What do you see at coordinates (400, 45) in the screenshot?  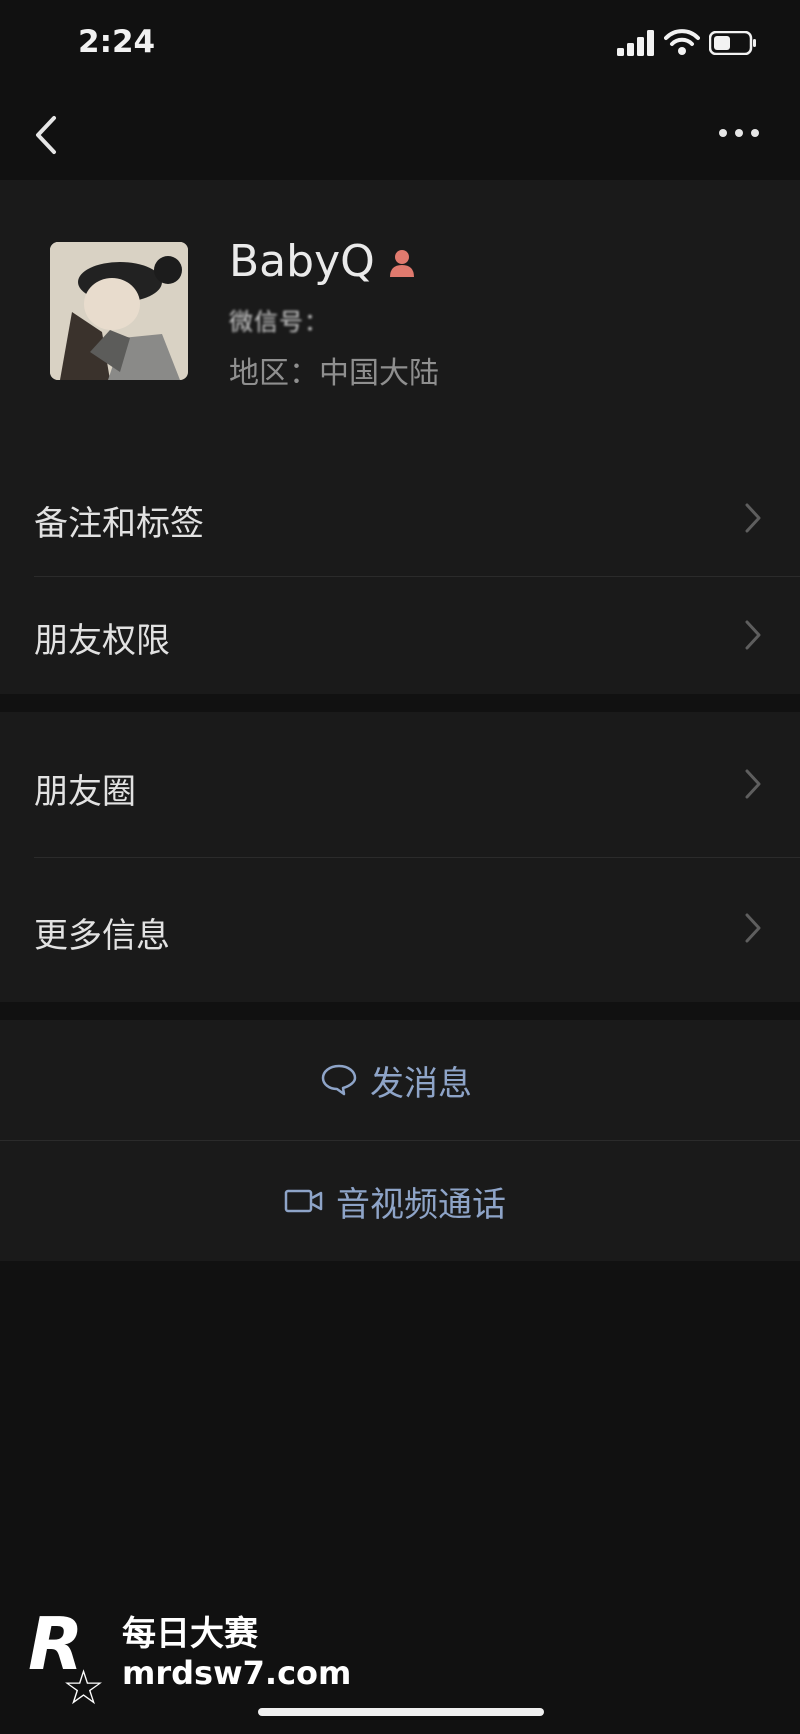 I see `status-bar: 2:24` at bounding box center [400, 45].